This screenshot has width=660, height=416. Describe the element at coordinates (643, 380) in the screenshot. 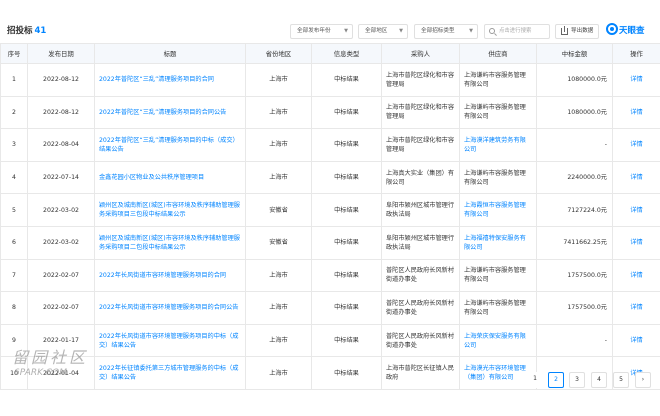

I see `next-page-button: ›` at that location.